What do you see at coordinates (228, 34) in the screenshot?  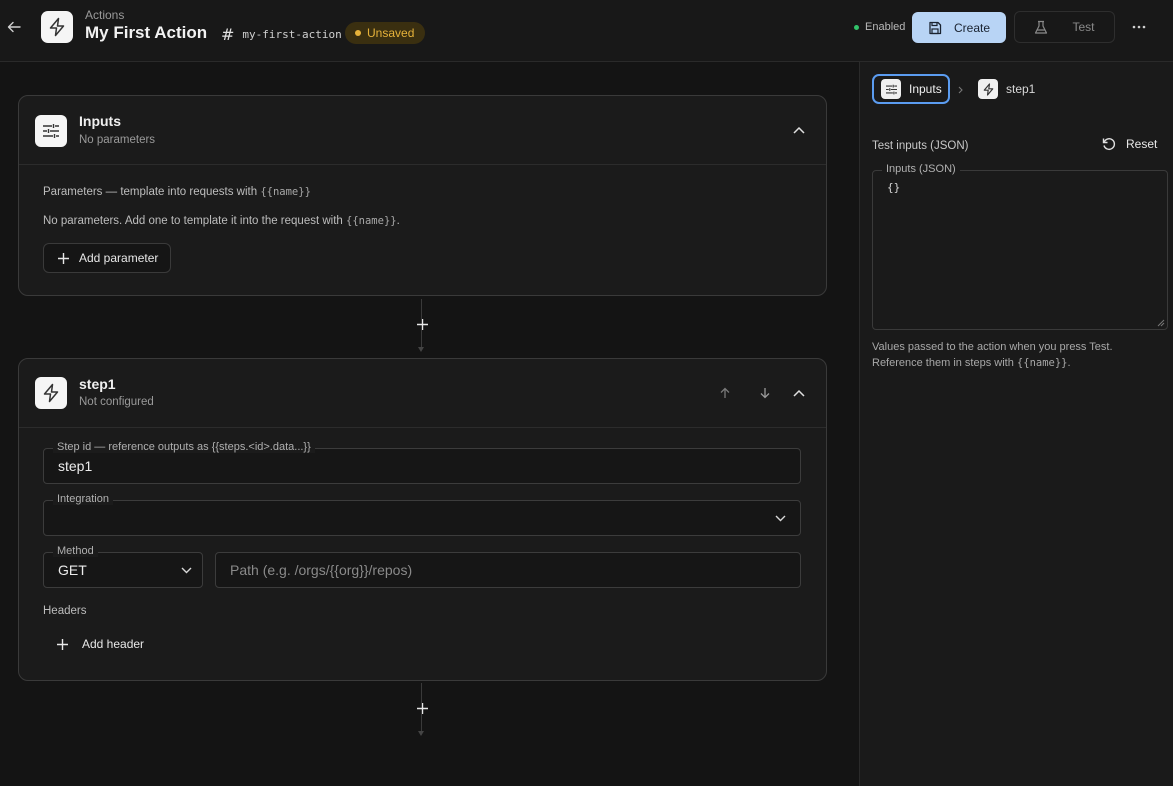 I see `hash-icon: #` at bounding box center [228, 34].